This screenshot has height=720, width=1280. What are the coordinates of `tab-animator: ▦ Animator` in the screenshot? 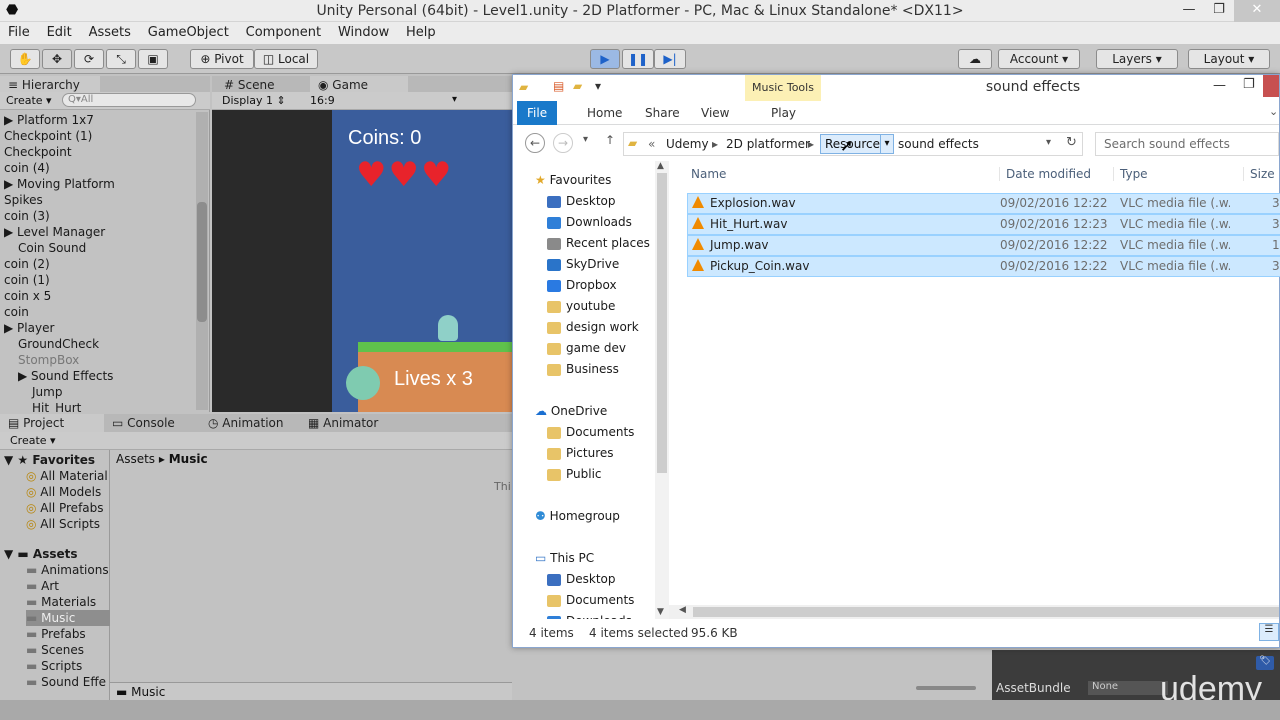 It's located at (343, 423).